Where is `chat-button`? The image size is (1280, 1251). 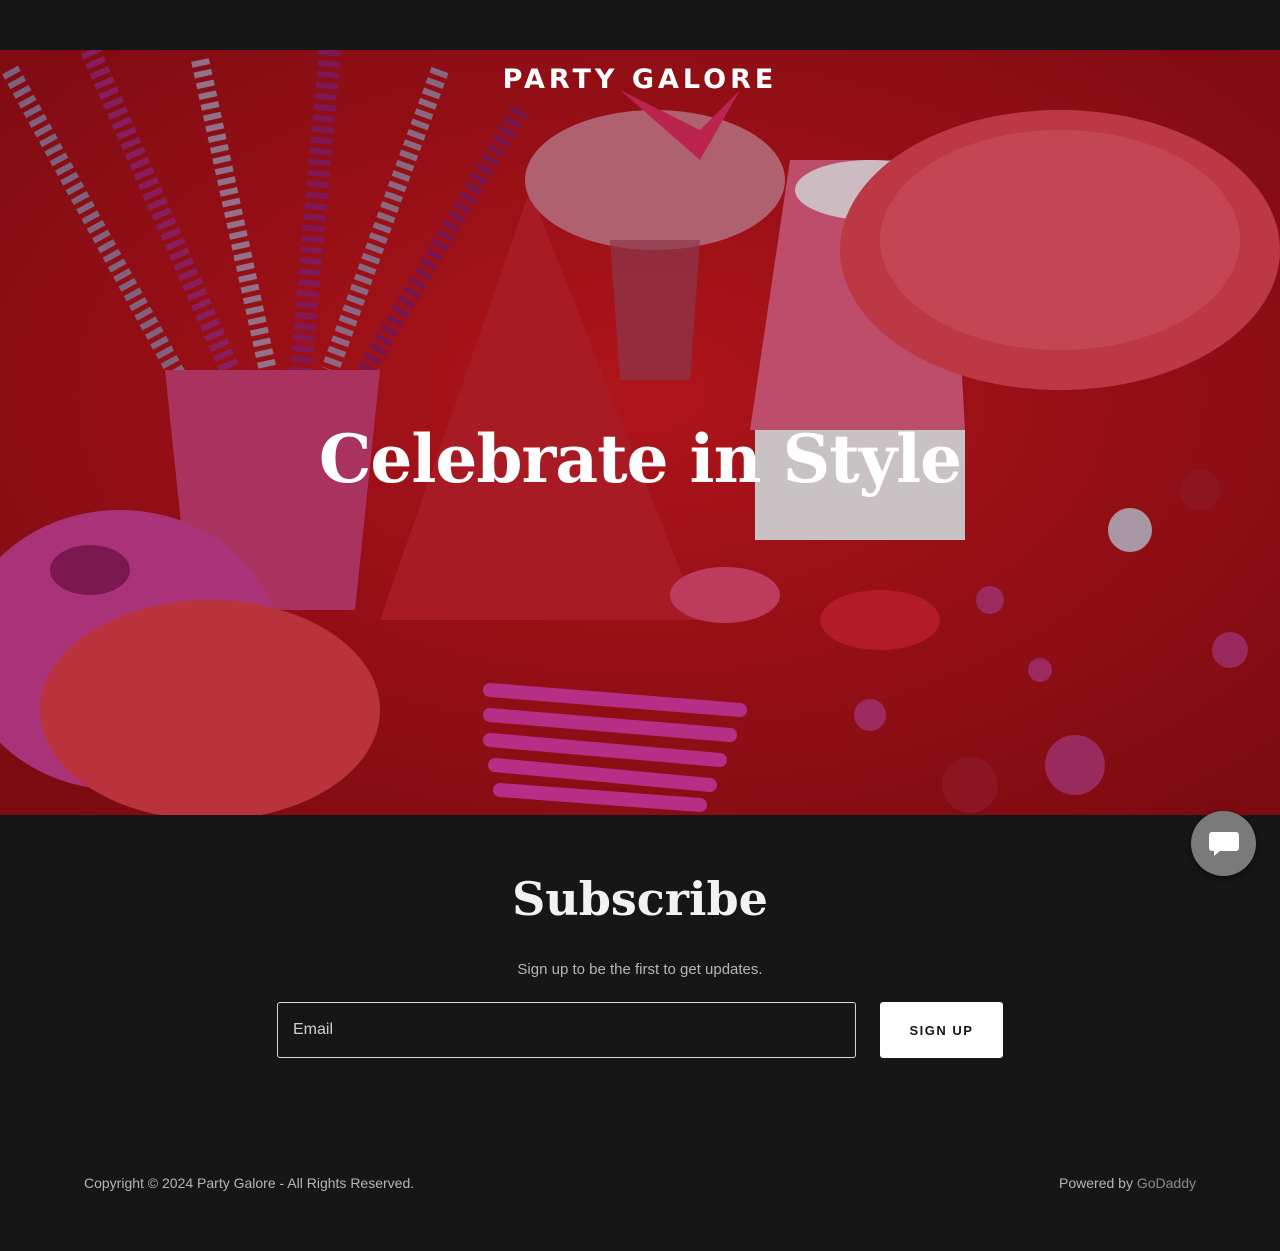 chat-button is located at coordinates (1223, 843).